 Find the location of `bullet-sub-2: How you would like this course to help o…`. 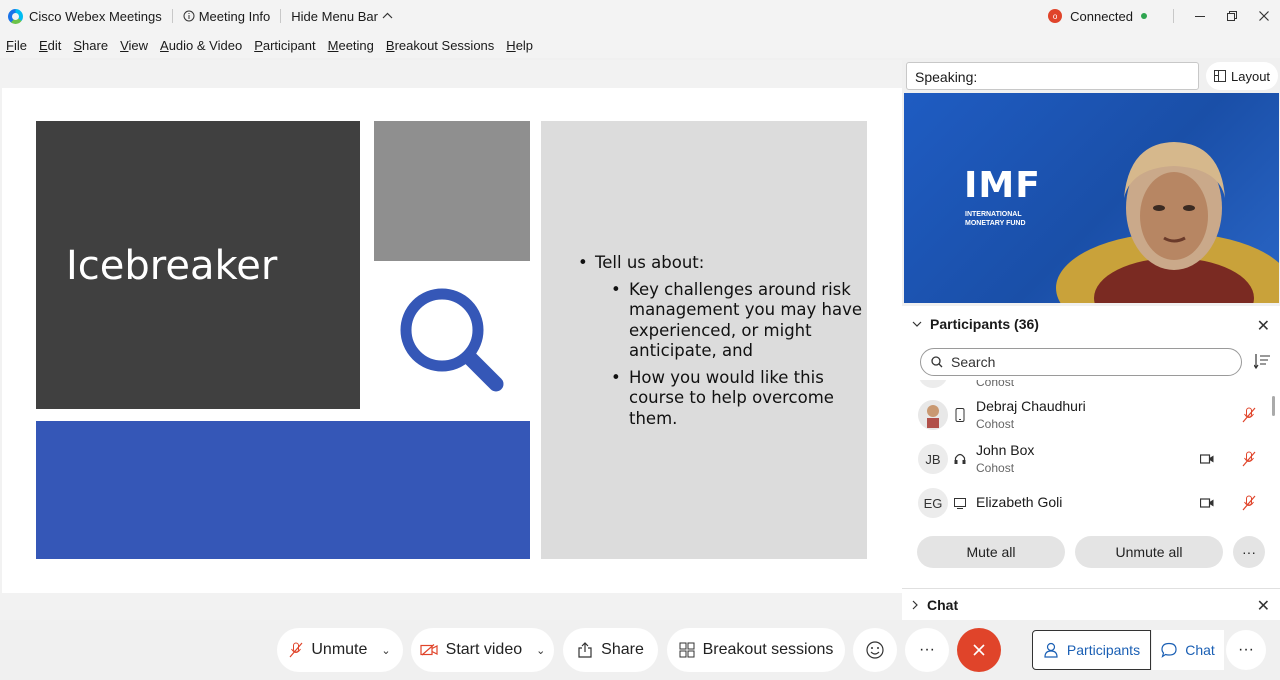

bullet-sub-2: How you would like this course to help o… is located at coordinates (720, 399).